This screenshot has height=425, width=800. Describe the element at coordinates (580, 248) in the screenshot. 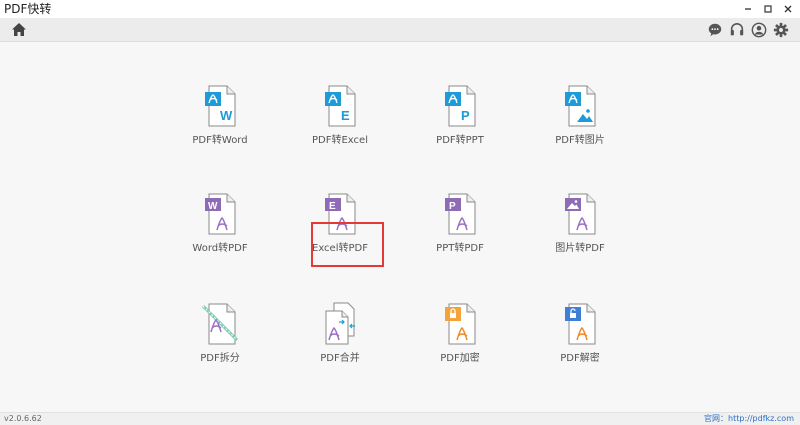

I see `tile-label: 图片转PDF` at that location.